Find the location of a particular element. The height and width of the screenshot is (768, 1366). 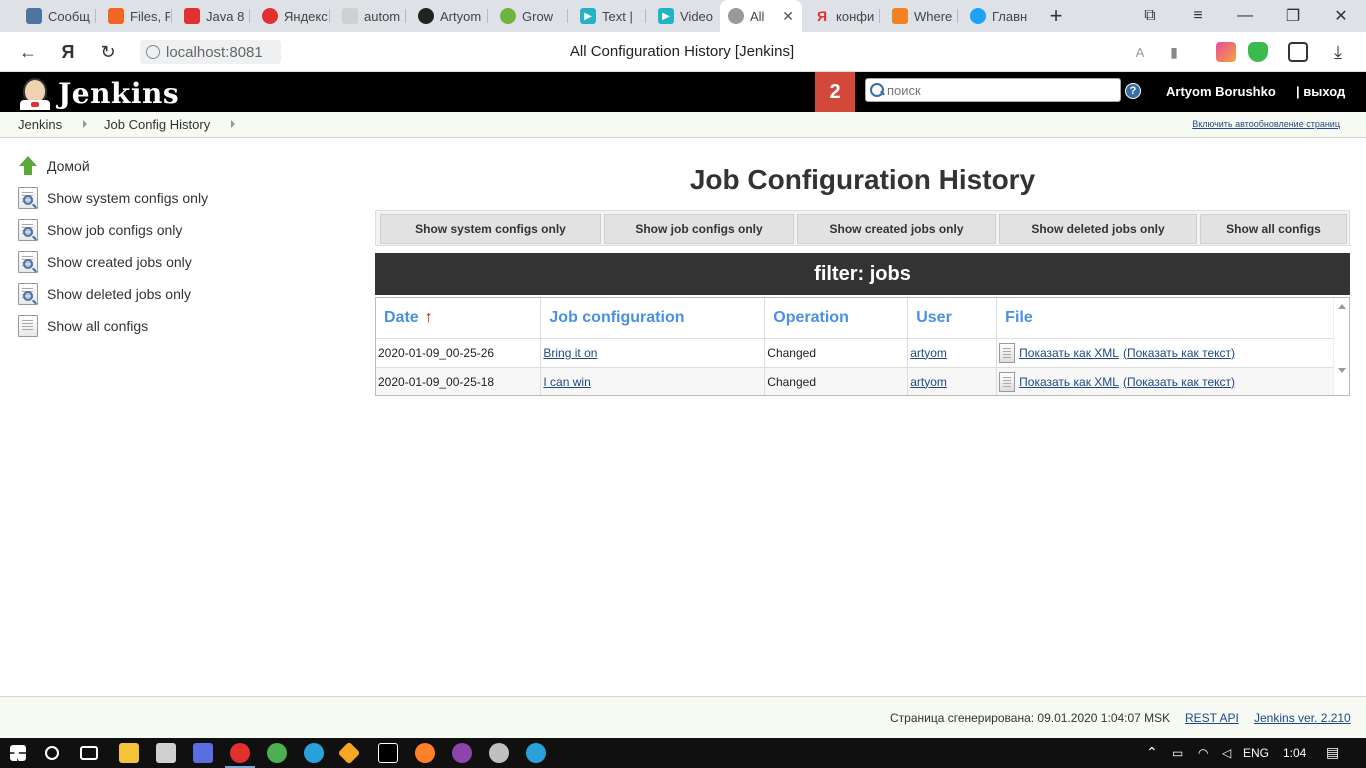

file-cell: Показать как XML (Показать как текст) is located at coordinates (1165, 353).